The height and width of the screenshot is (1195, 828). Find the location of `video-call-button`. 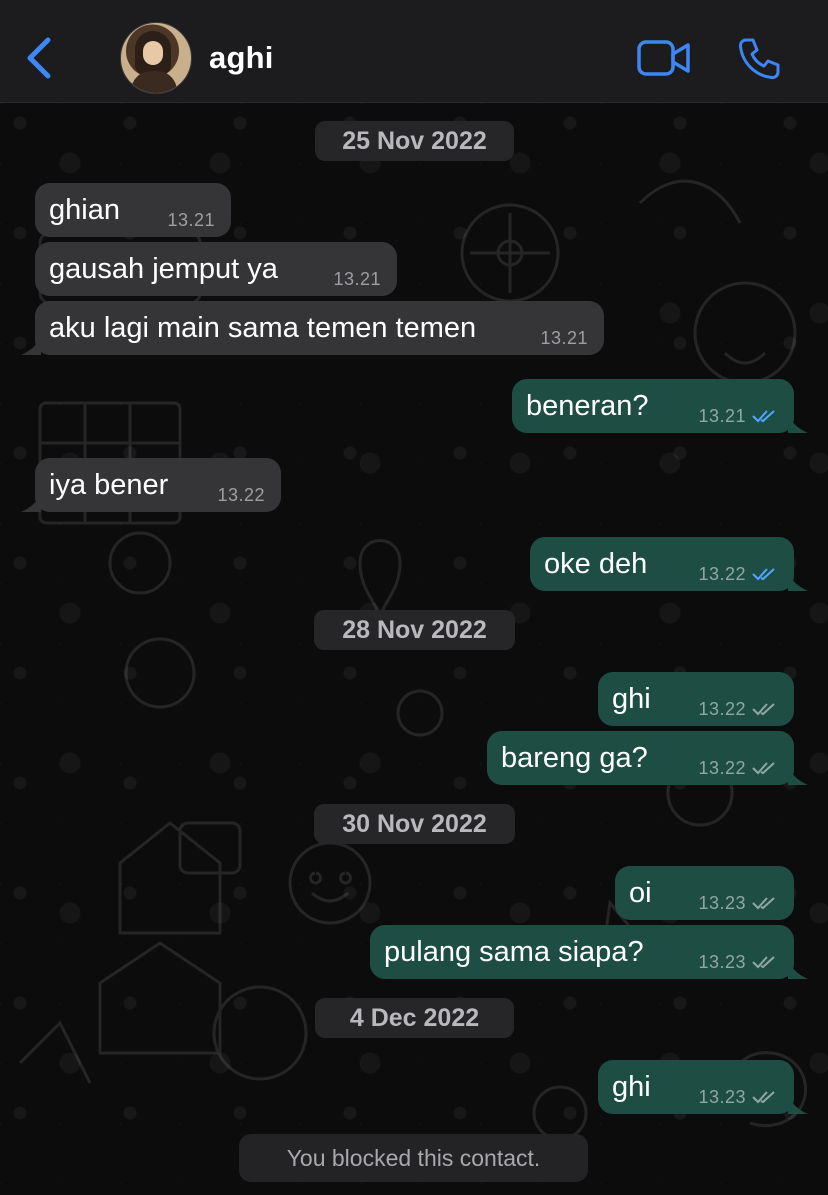

video-call-button is located at coordinates (664, 58).